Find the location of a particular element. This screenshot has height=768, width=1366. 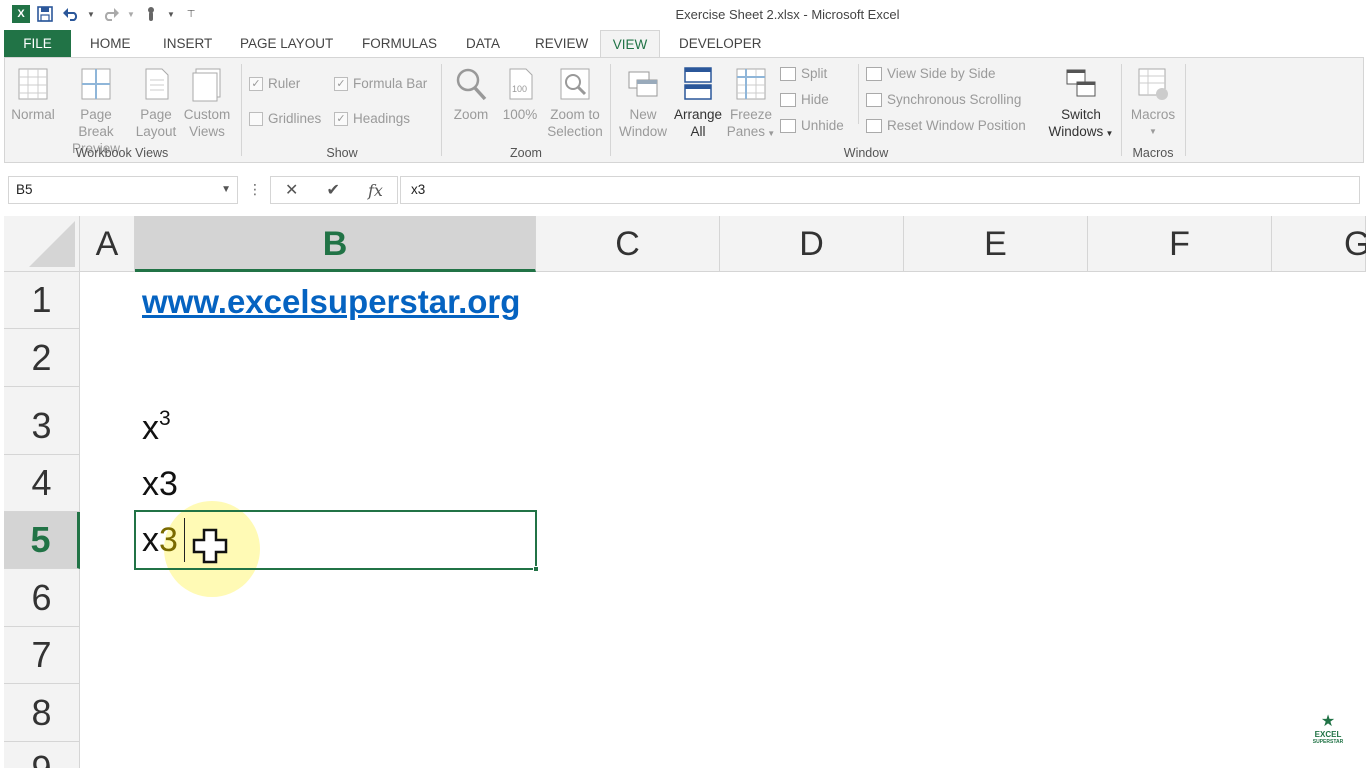

cell-b3: x3 is located at coordinates (156, 422).